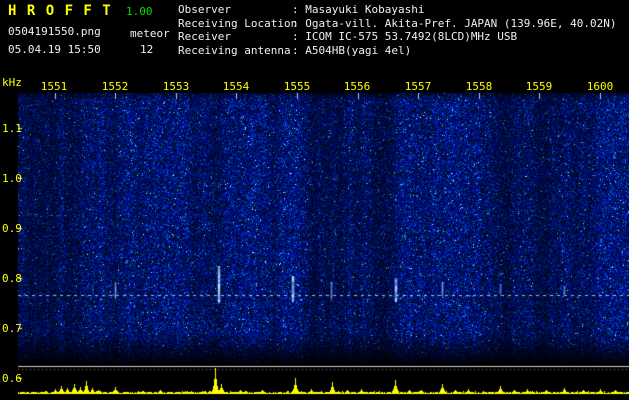 The width and height of the screenshot is (629, 400). What do you see at coordinates (234, 50) in the screenshot?
I see `info-label: Receiving antenna` at bounding box center [234, 50].